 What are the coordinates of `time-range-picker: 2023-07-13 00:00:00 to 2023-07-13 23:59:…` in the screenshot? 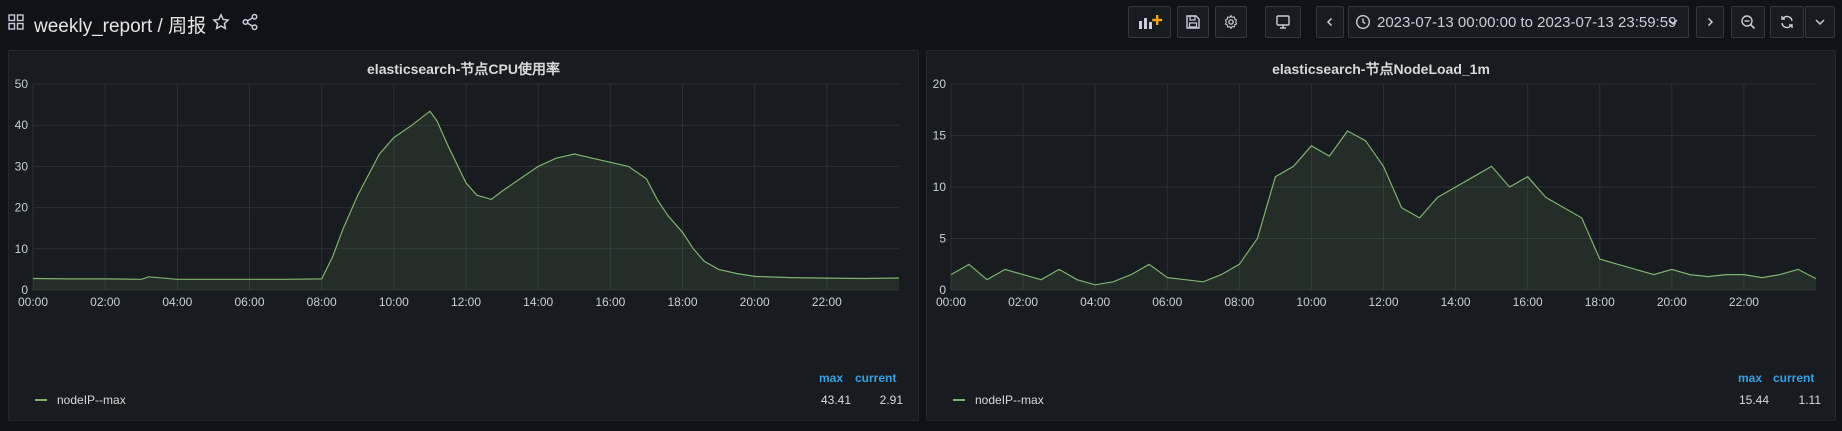 It's located at (1518, 22).